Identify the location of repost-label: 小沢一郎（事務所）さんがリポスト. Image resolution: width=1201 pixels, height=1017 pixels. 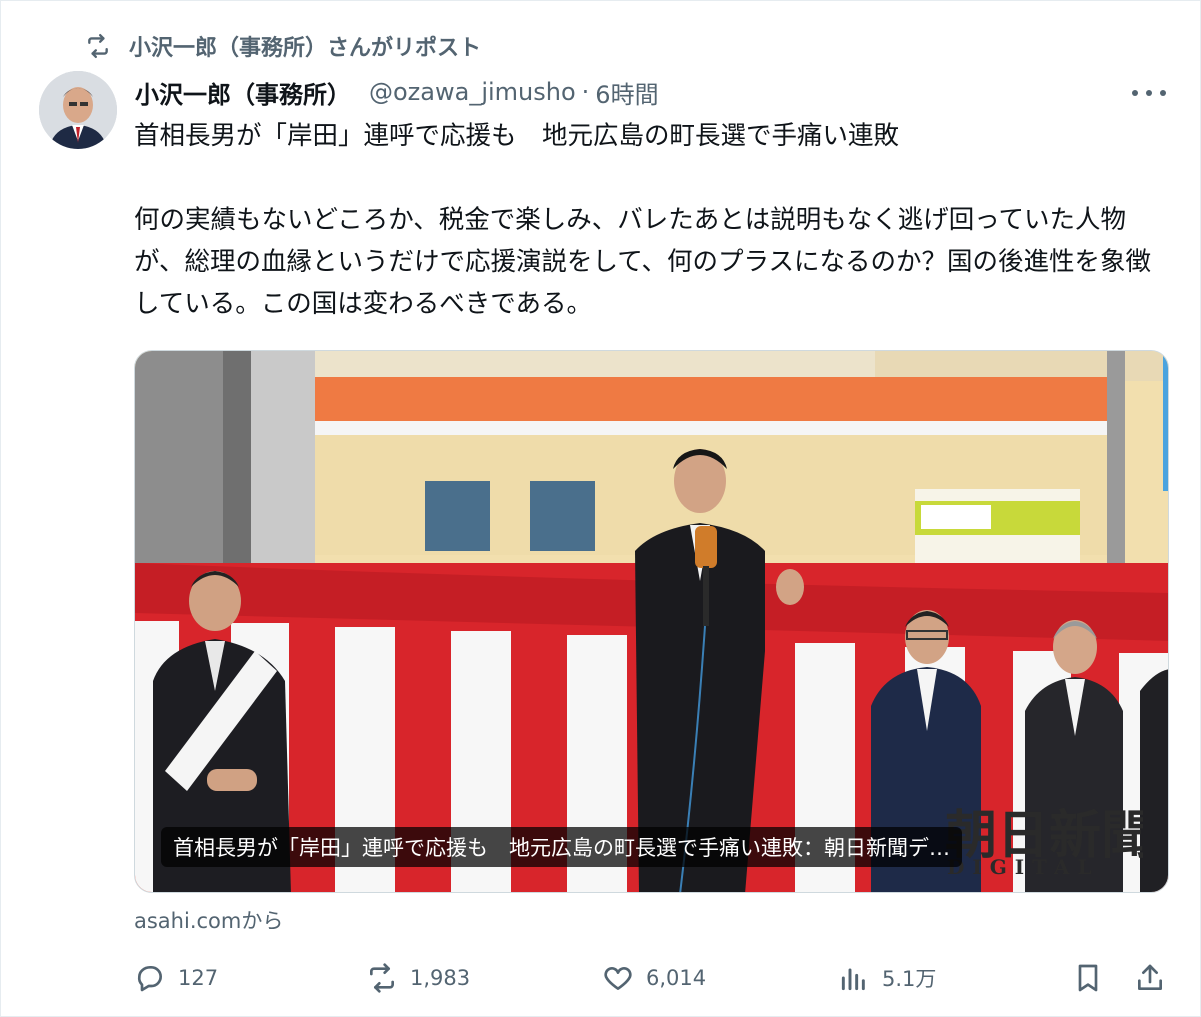
(305, 48).